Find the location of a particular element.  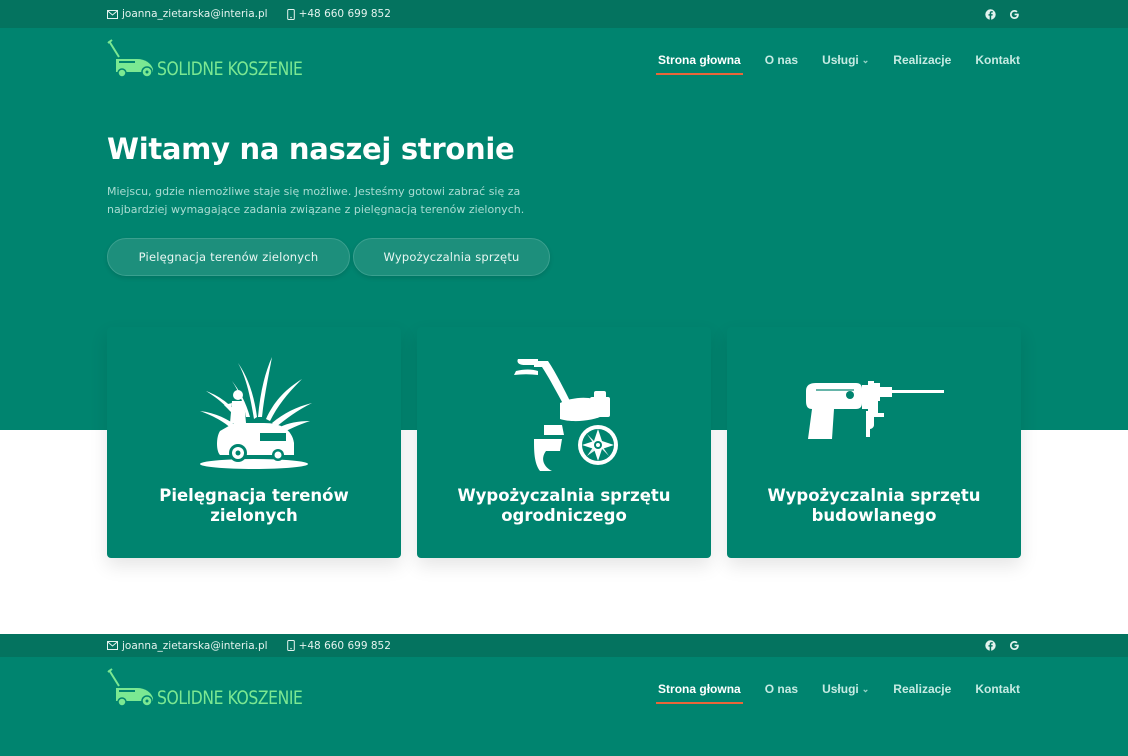

card-title: Wypożyczalnia sprzętu ogrodniczego is located at coordinates (564, 506).